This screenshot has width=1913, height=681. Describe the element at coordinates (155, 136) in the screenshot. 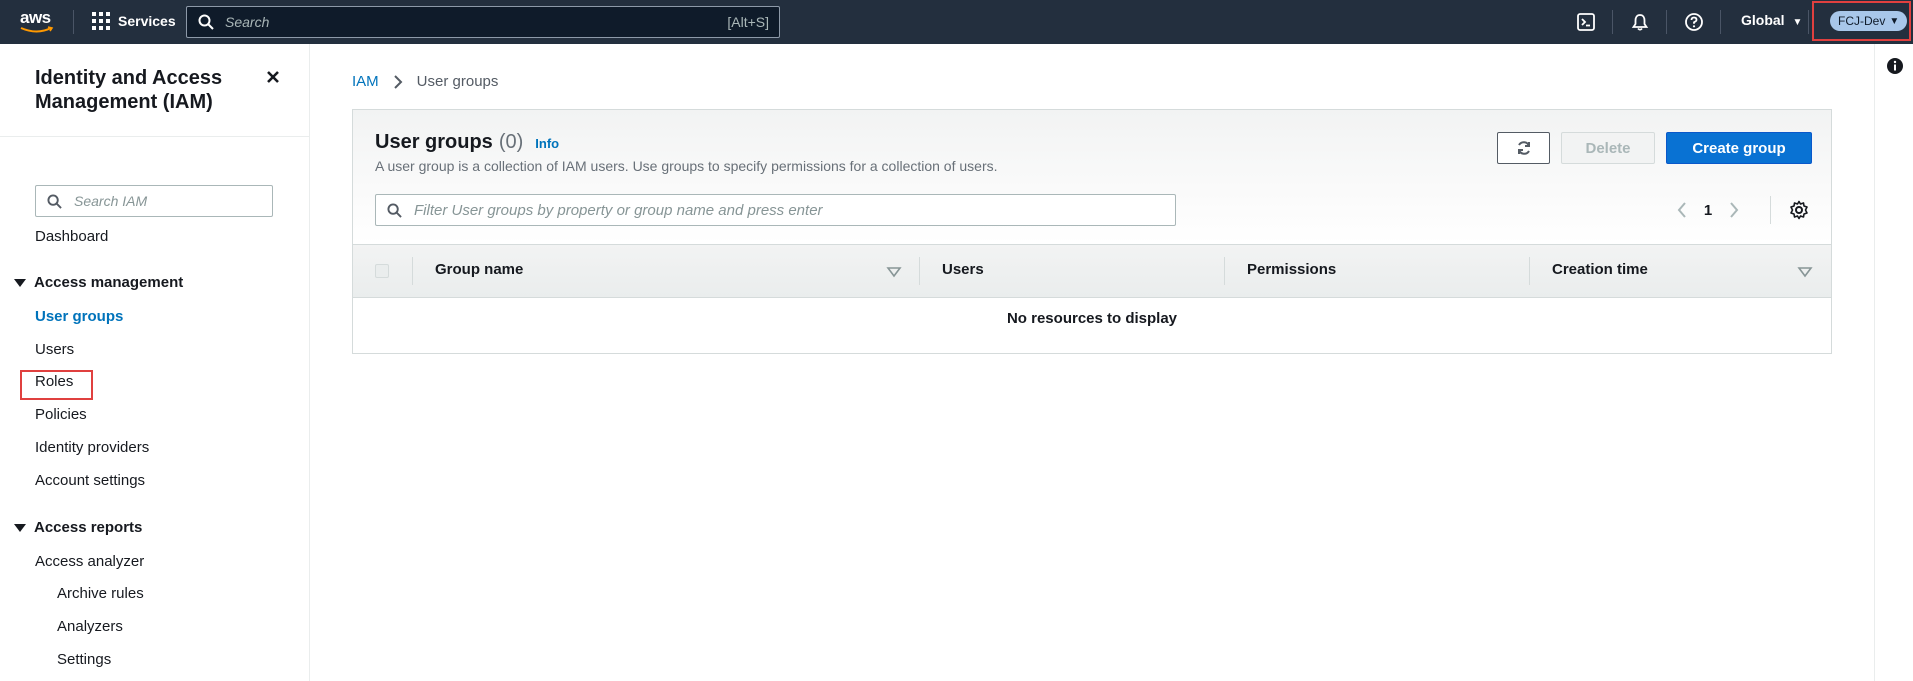

I see `sidebar-divider` at that location.